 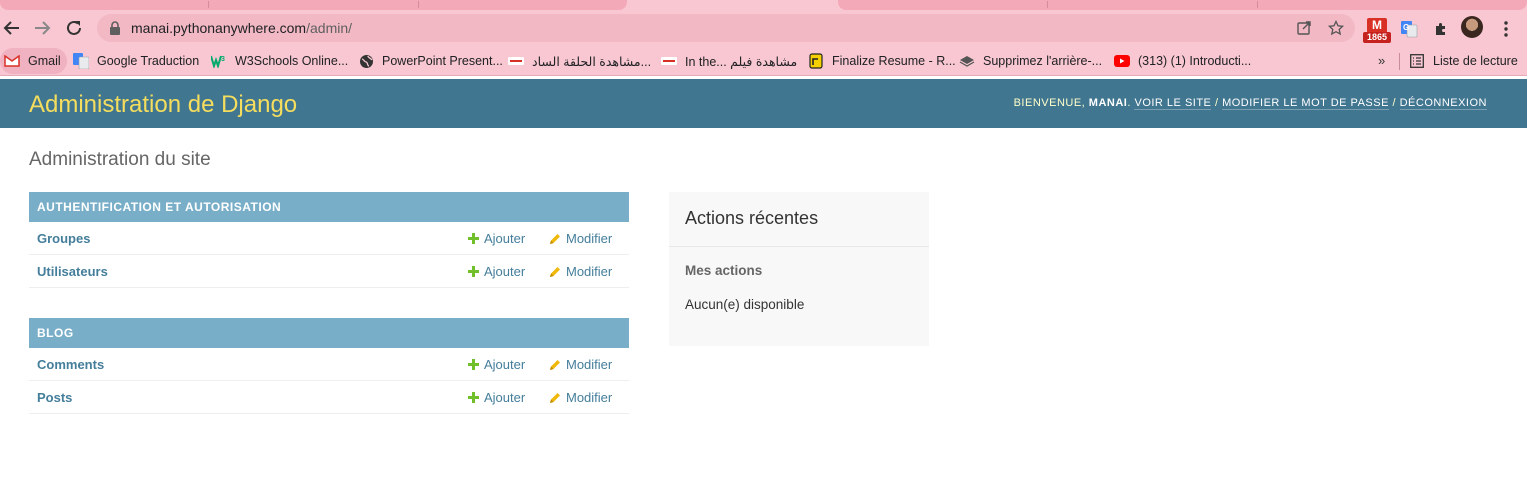 What do you see at coordinates (33, 61) in the screenshot?
I see `bookmark-gmail: Gmail` at bounding box center [33, 61].